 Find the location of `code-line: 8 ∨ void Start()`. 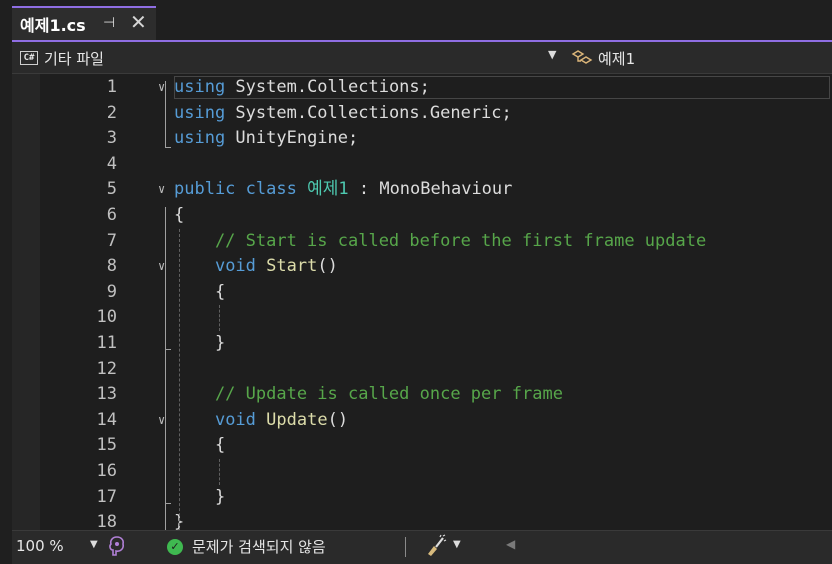

code-line: 8 ∨ void Start() is located at coordinates (422, 267).